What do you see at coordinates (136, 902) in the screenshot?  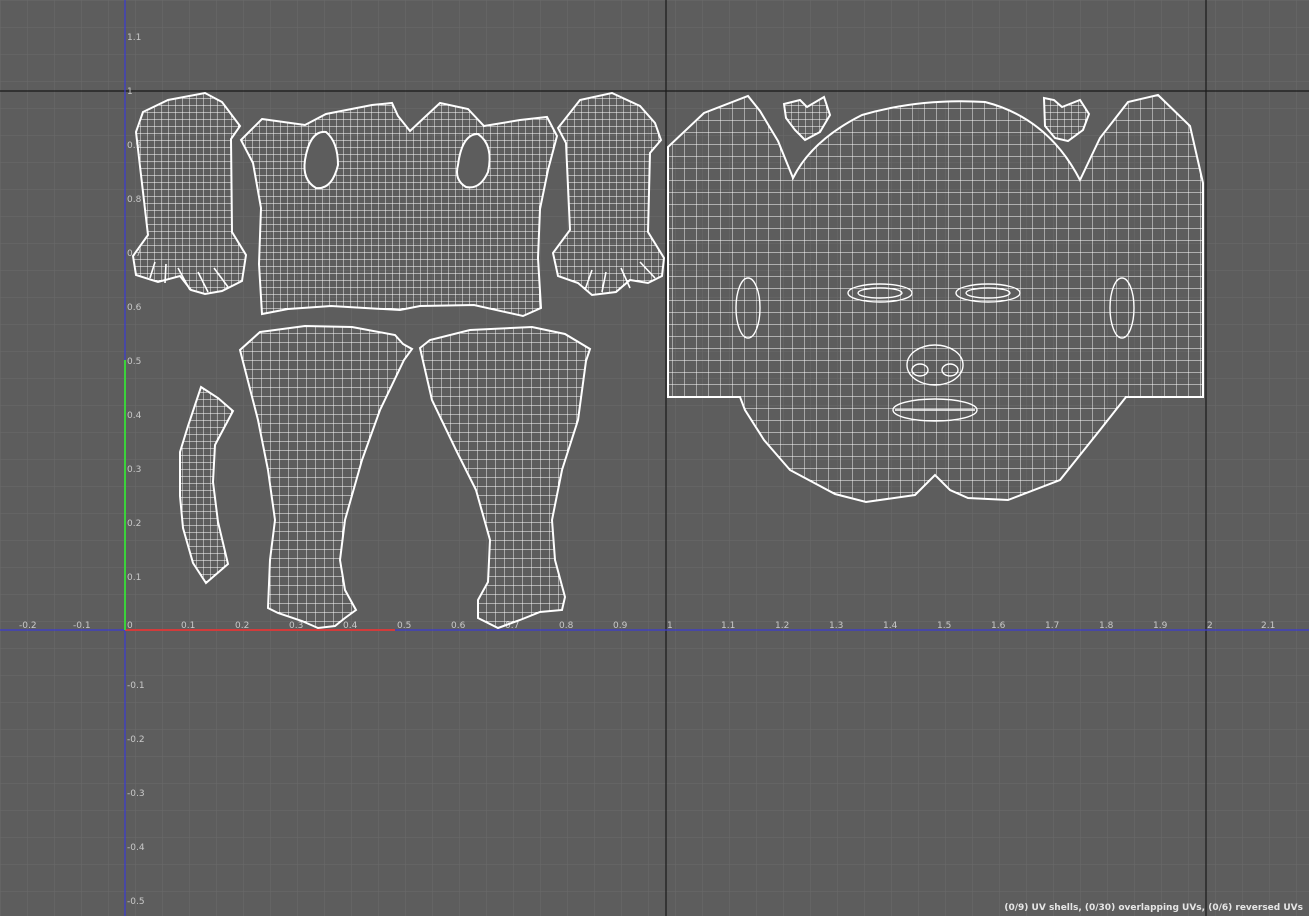 I see `v-tick-label: -0.5` at bounding box center [136, 902].